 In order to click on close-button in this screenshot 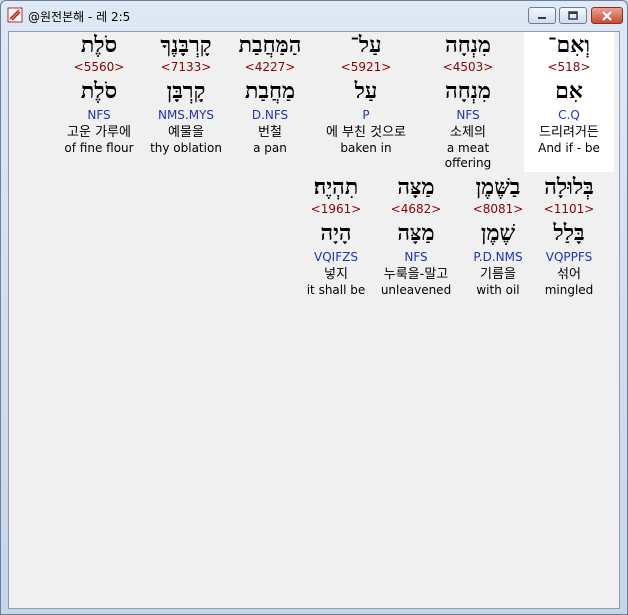, I will do `click(607, 15)`.